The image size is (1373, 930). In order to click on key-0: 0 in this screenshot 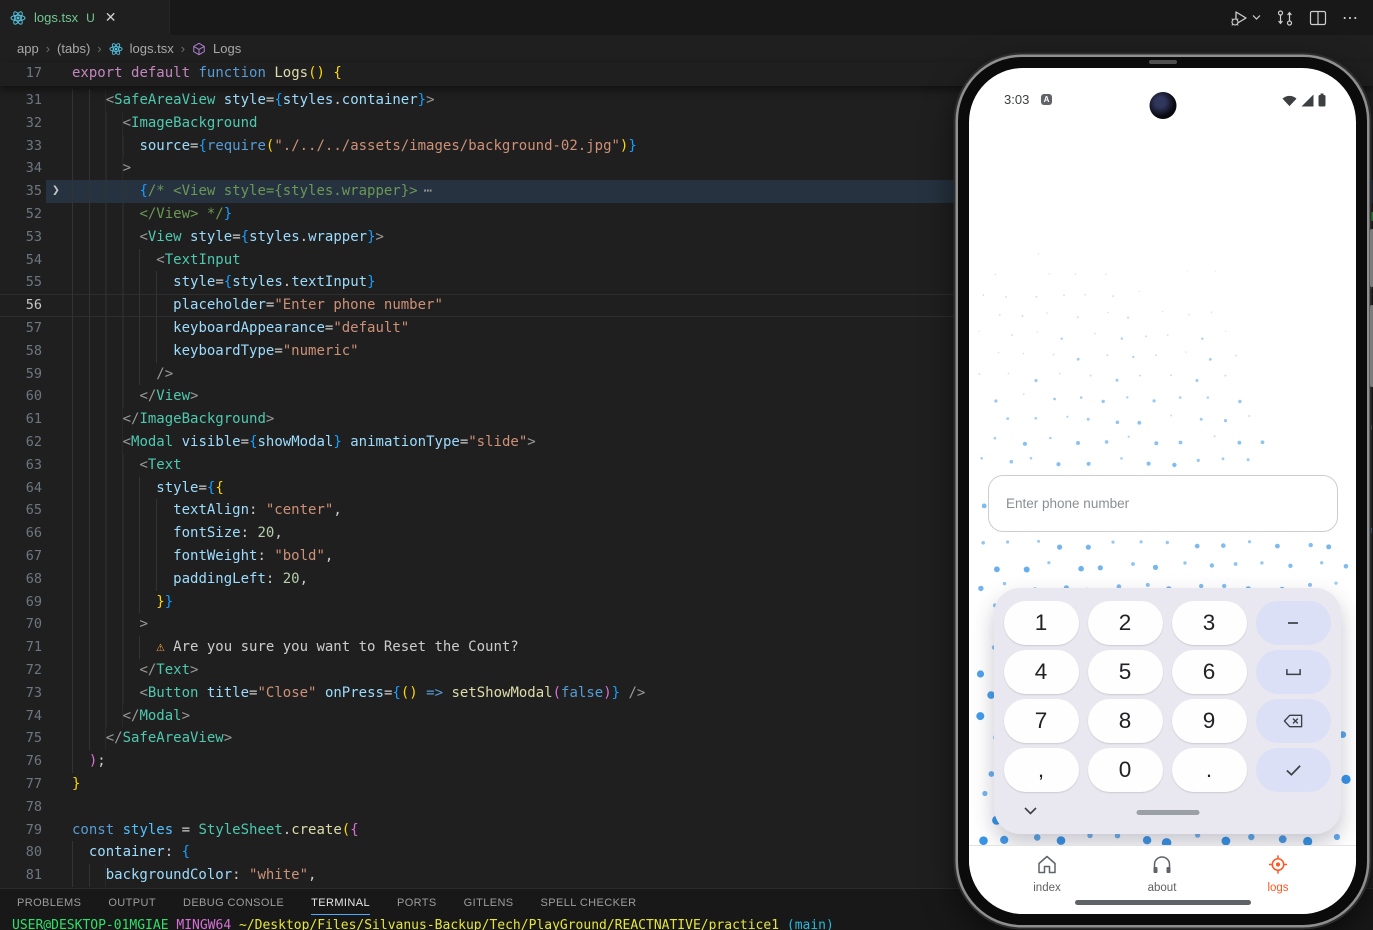, I will do `click(1125, 770)`.